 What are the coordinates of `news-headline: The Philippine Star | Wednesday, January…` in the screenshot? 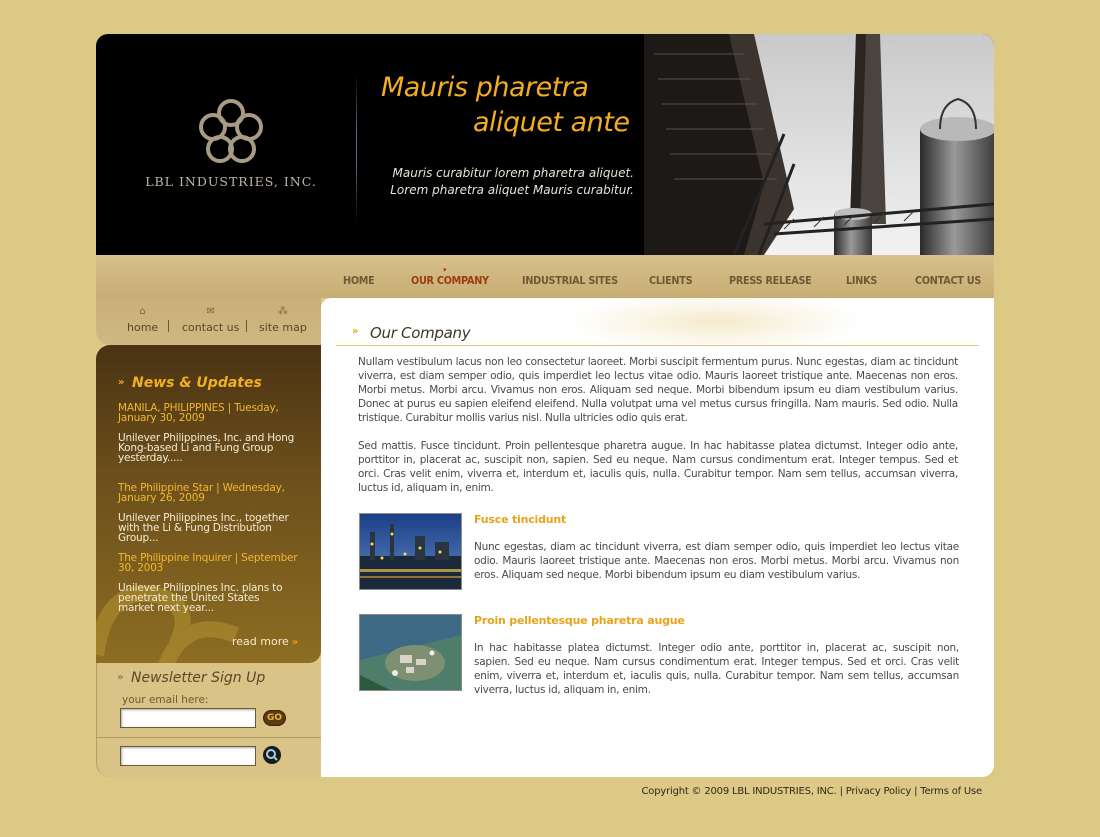 It's located at (208, 493).